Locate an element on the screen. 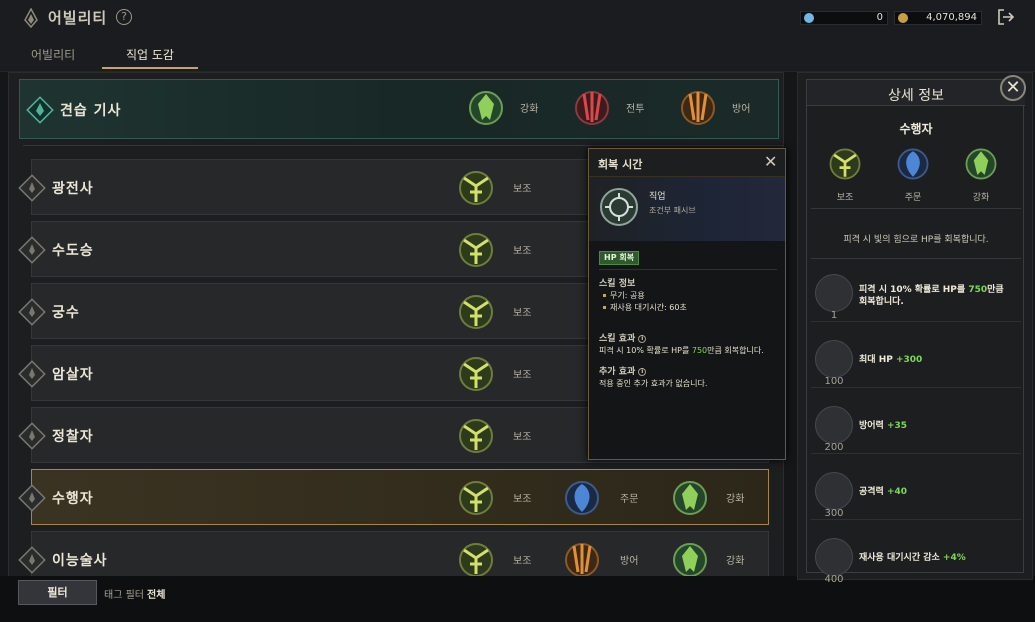  job-row: 이능술사 보조 방어 강화 is located at coordinates (393, 555).